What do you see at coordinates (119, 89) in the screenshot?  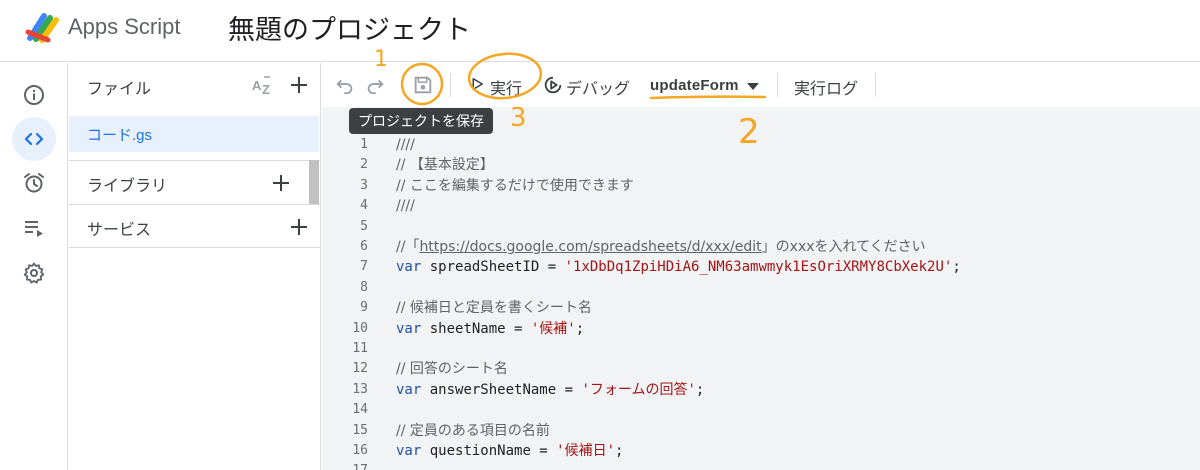 I see `files-title: ファイル` at bounding box center [119, 89].